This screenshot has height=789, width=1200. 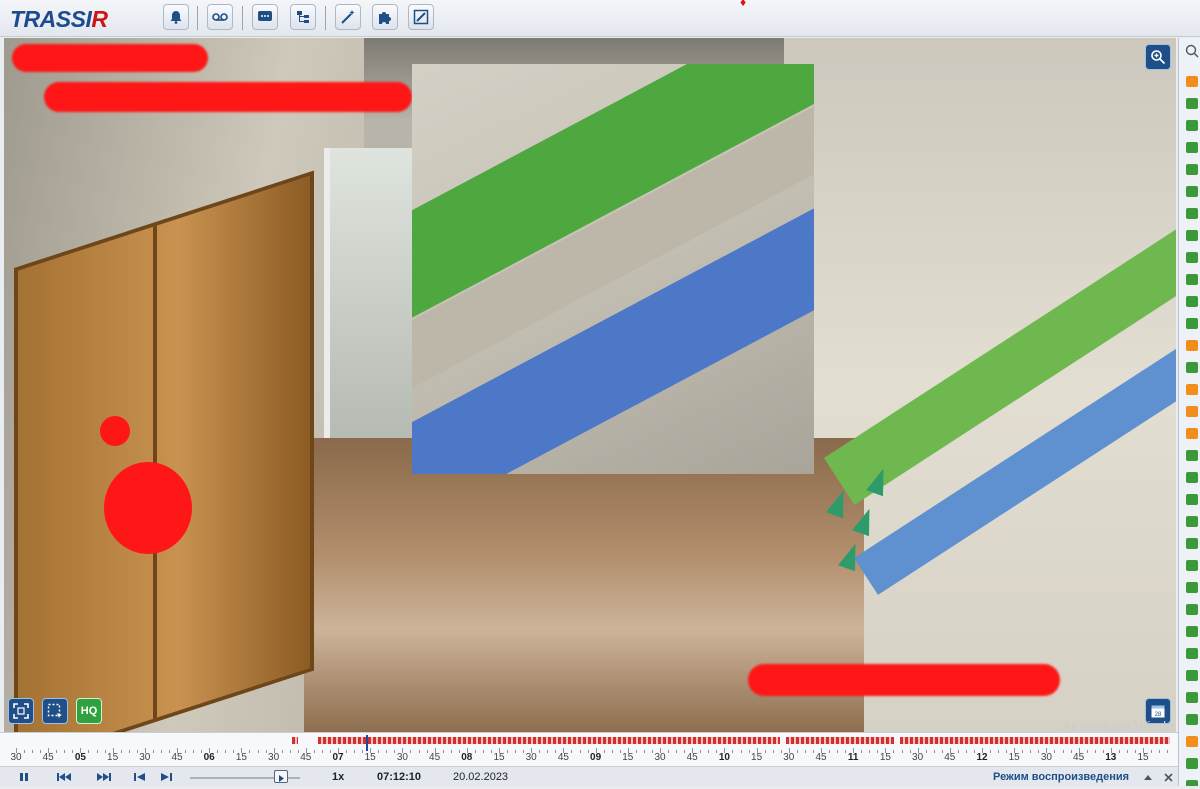 I want to click on skip-back-icon, so click(x=64, y=777).